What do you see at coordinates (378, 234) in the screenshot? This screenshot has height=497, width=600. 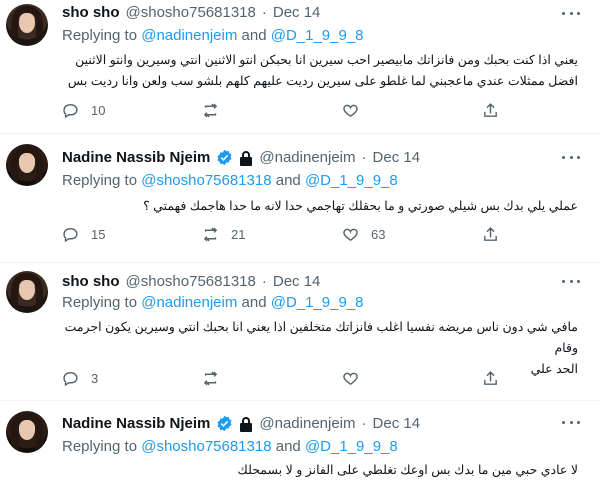 I see `like-count: 63` at bounding box center [378, 234].